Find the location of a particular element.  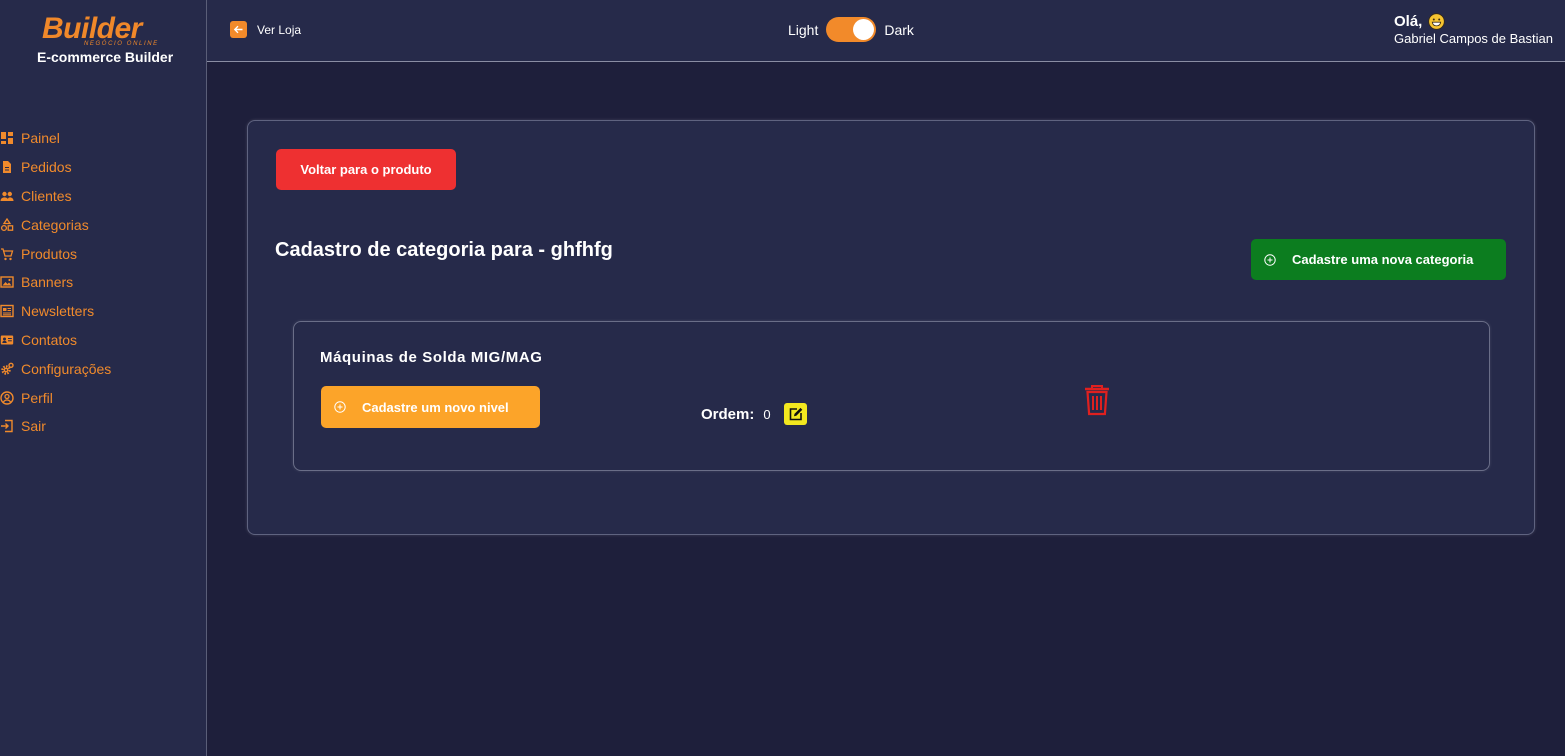

sidebar-item-perfil: Perfil is located at coordinates (55, 397).